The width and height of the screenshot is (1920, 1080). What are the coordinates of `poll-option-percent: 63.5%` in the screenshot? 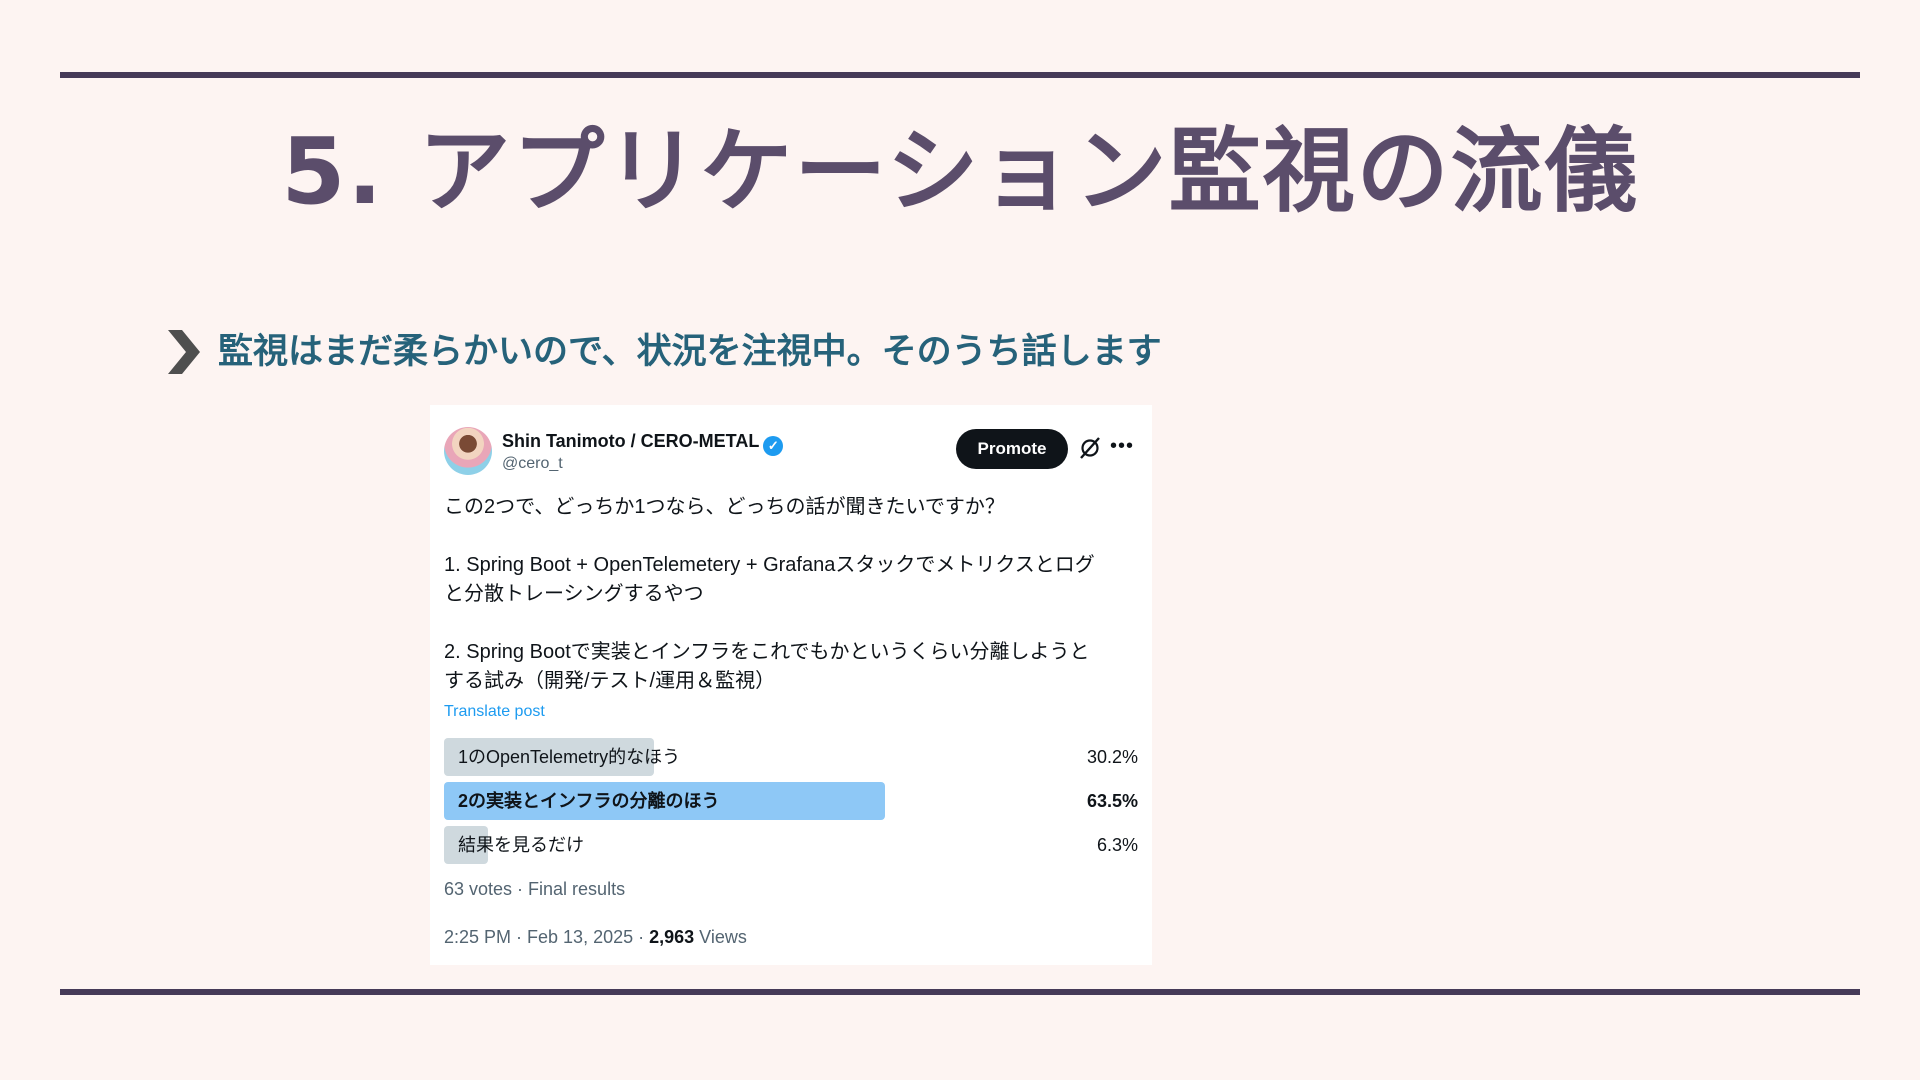 It's located at (1112, 801).